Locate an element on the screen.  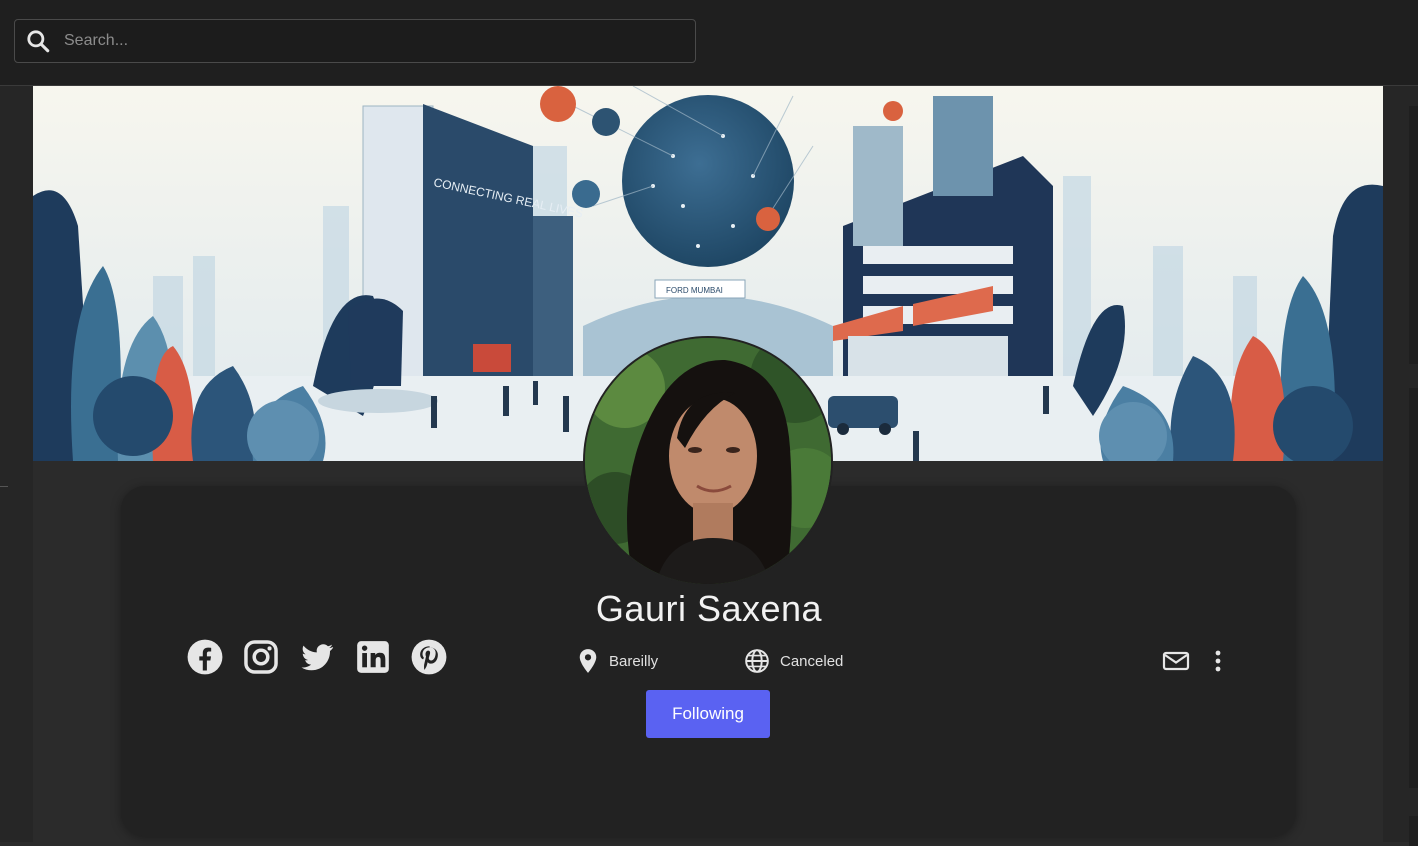
profile-name: Gauri Saxena is located at coordinates (709, 608).